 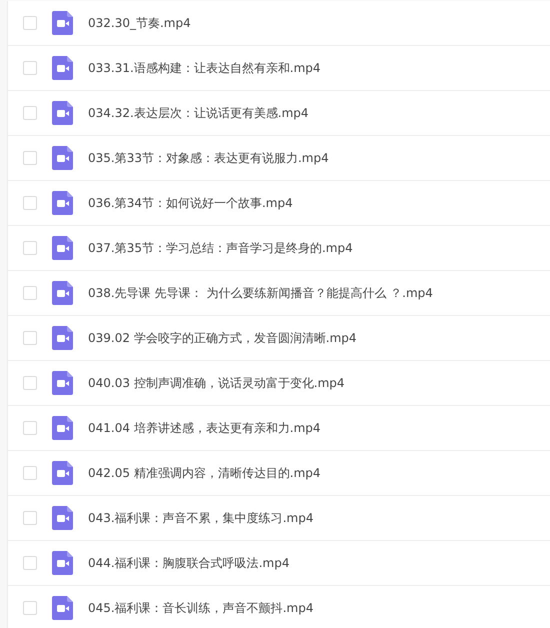 What do you see at coordinates (208, 158) in the screenshot?
I see `file-name: 035.第33节：对象感：表达更有说服力.mp4` at bounding box center [208, 158].